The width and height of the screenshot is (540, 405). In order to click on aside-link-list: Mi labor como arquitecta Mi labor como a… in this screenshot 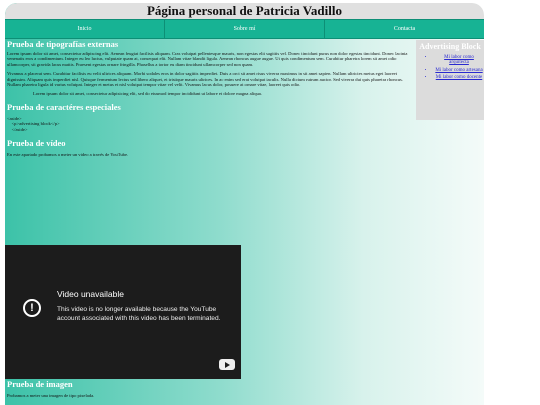, I will do `click(450, 68)`.